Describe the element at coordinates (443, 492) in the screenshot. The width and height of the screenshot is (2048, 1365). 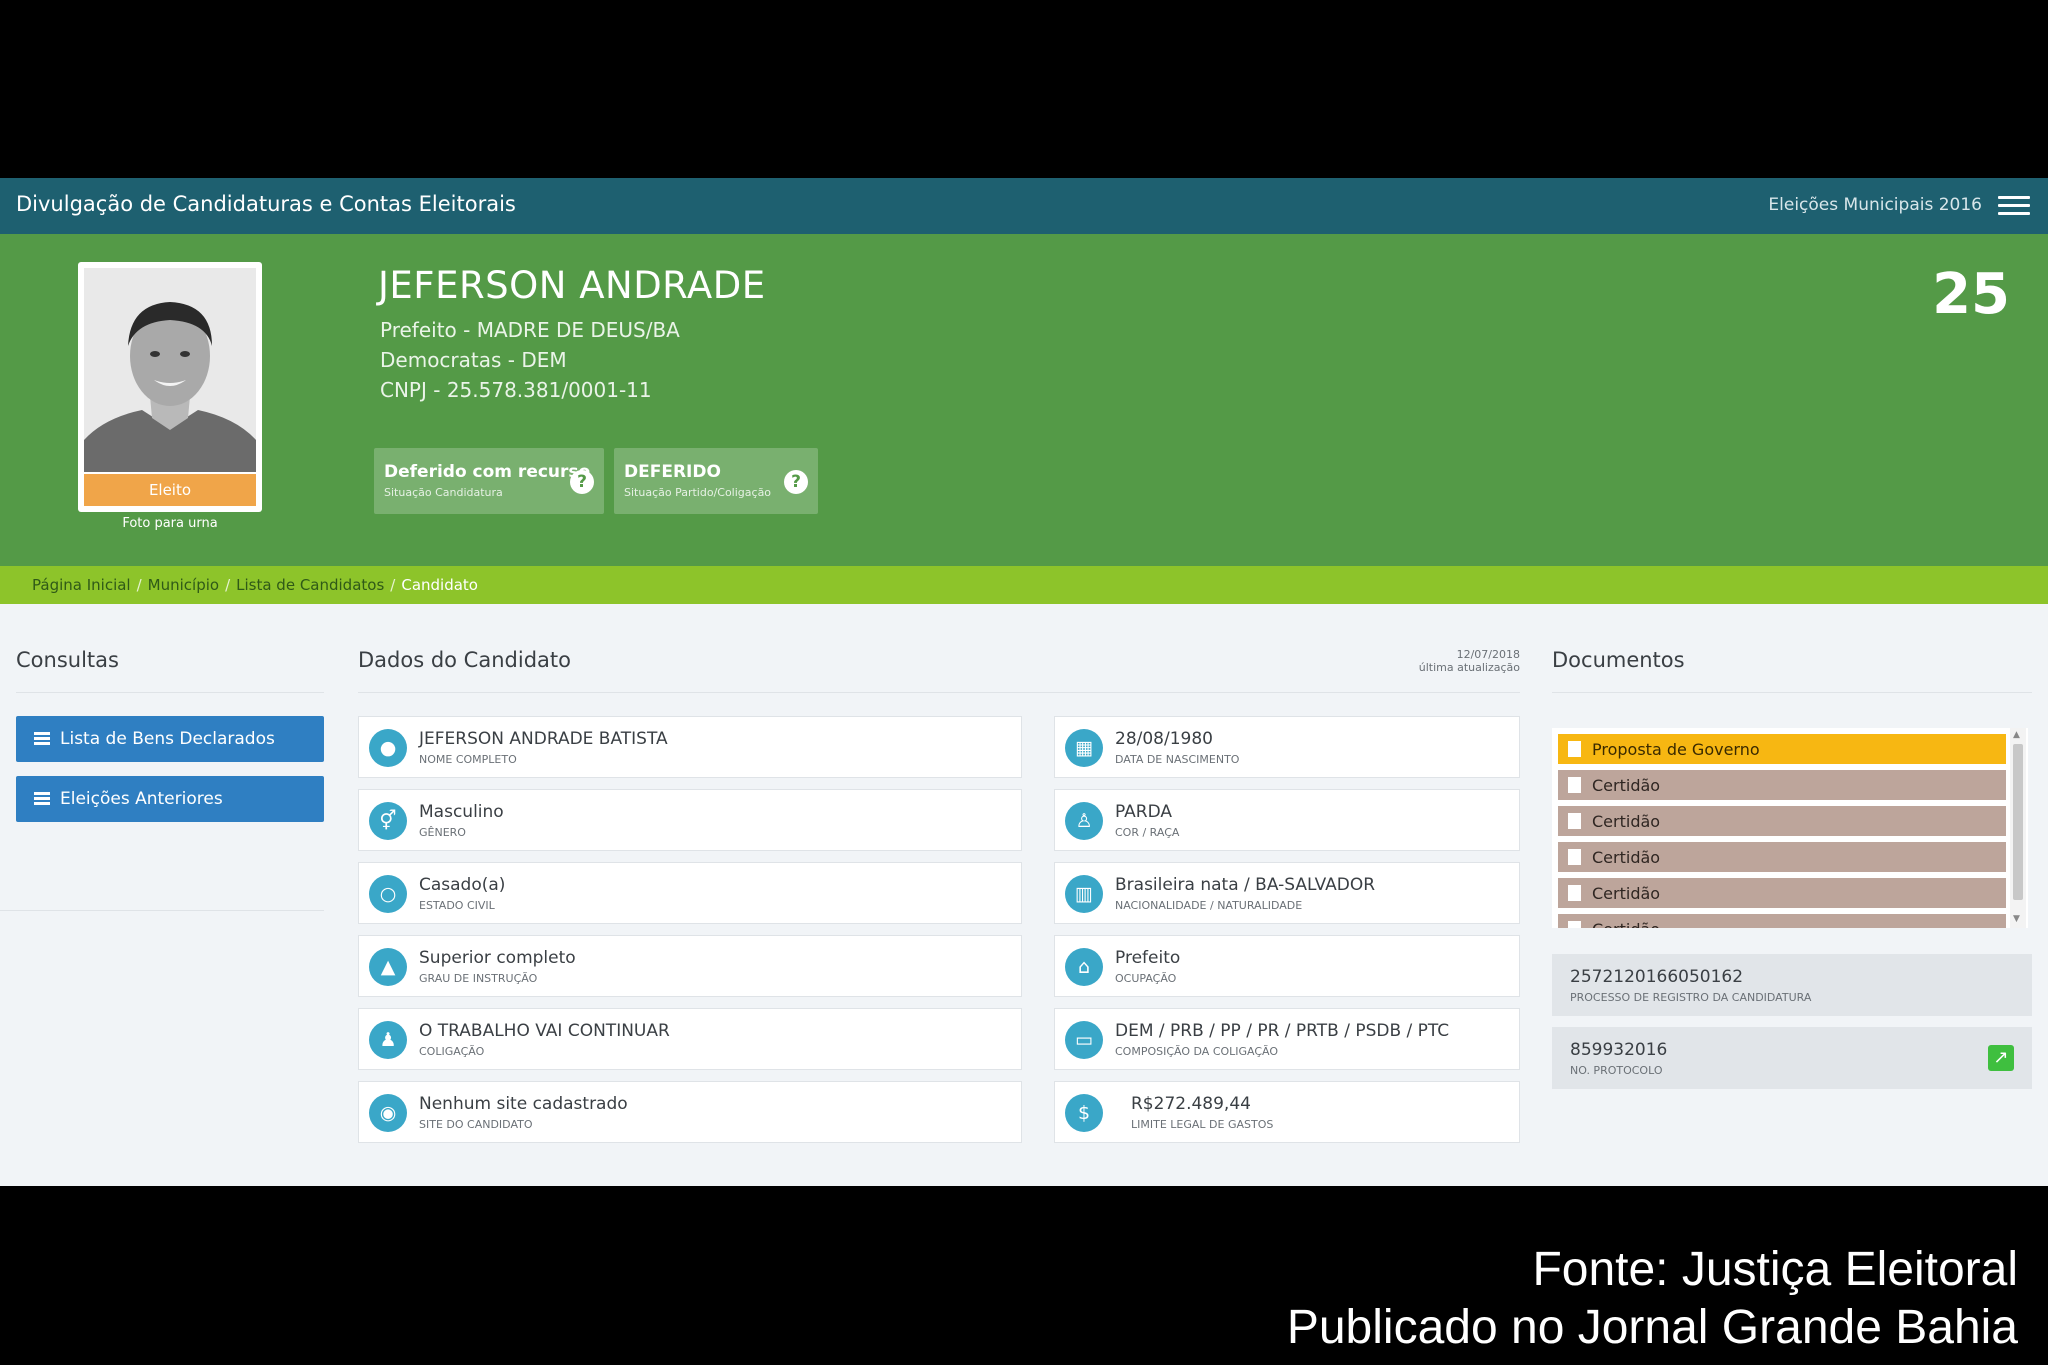
I see `status-label: Situação Candidatura` at that location.